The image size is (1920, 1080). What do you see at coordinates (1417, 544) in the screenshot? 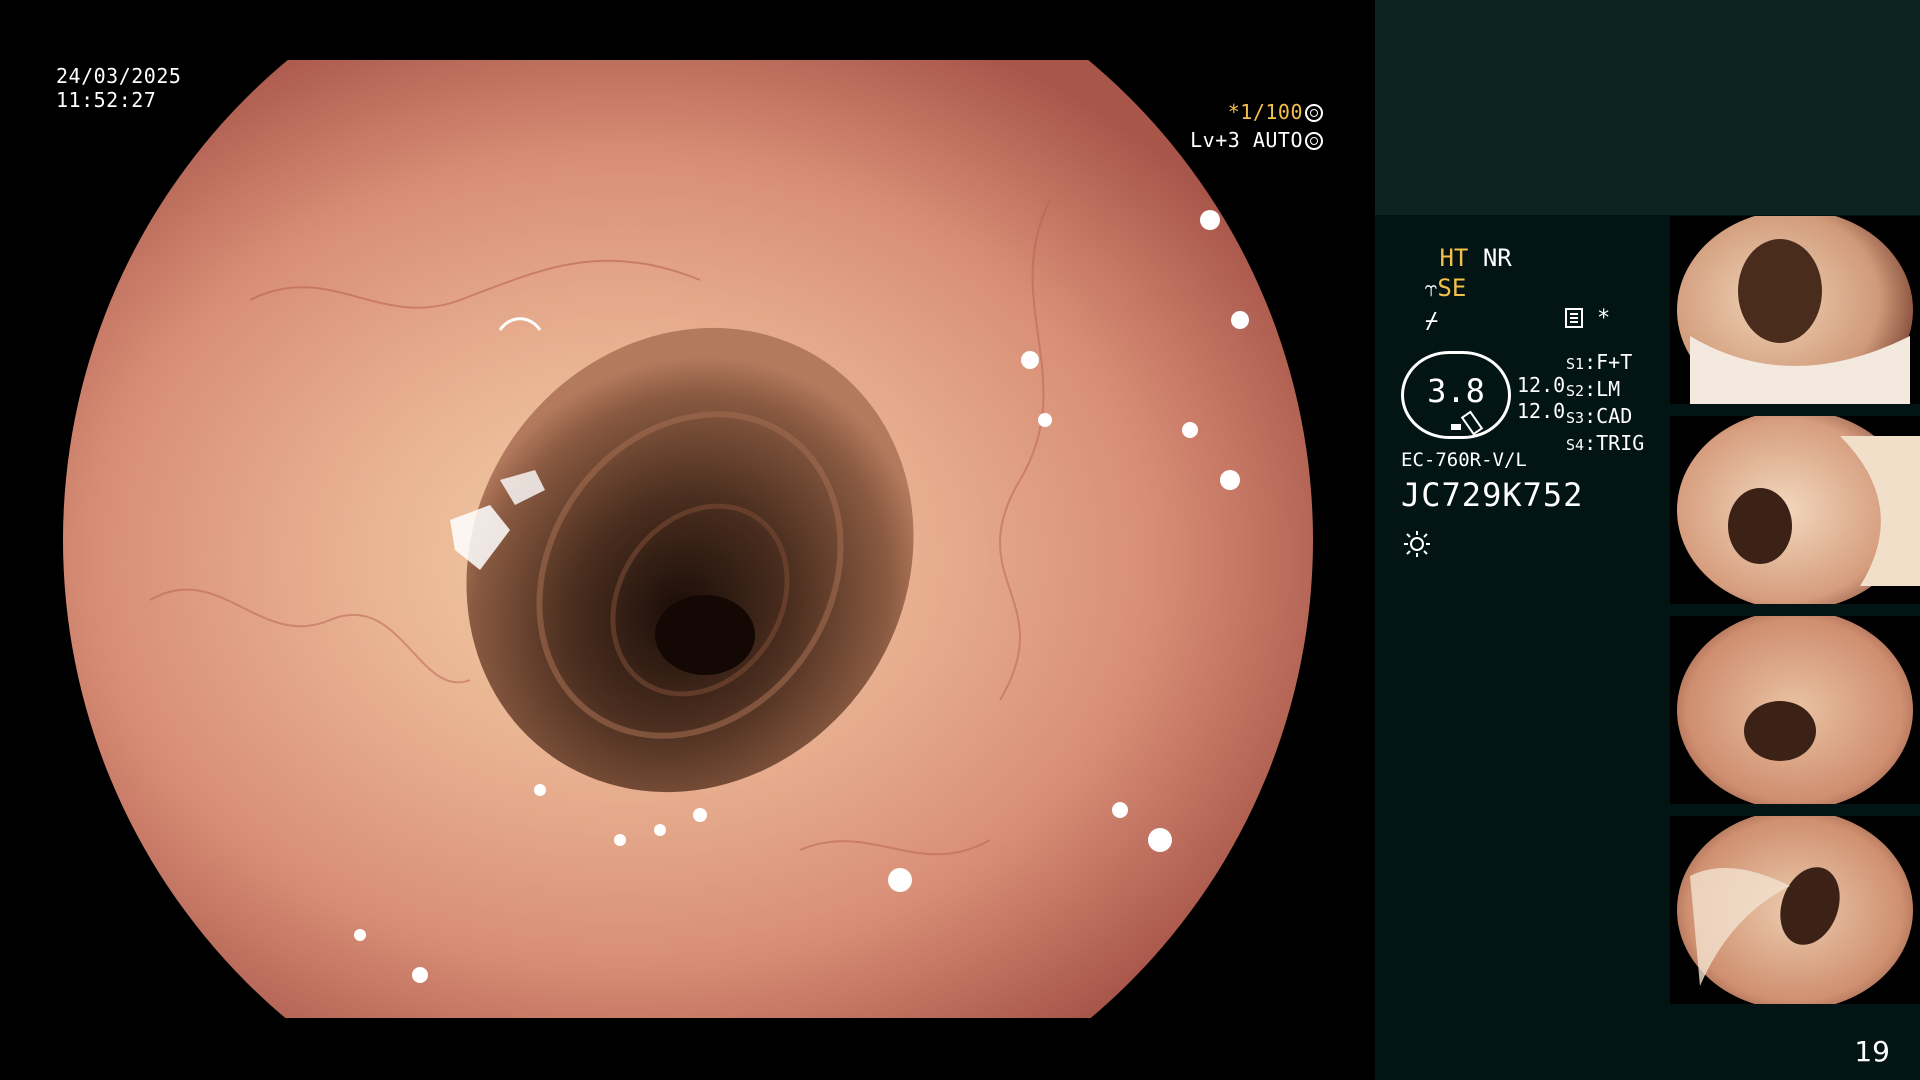
I see `light-source-icon` at bounding box center [1417, 544].